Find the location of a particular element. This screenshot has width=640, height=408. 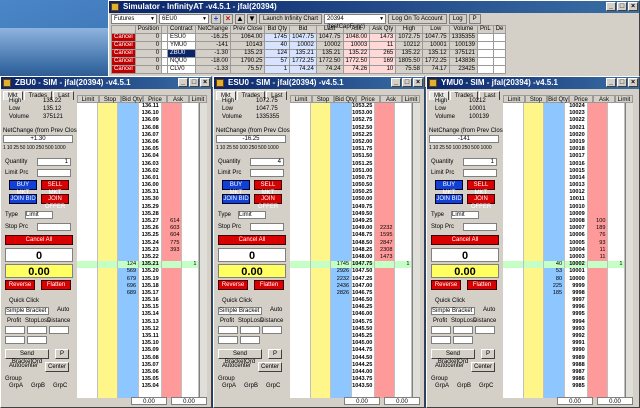

limit-buy-column is located at coordinates (513, 250).